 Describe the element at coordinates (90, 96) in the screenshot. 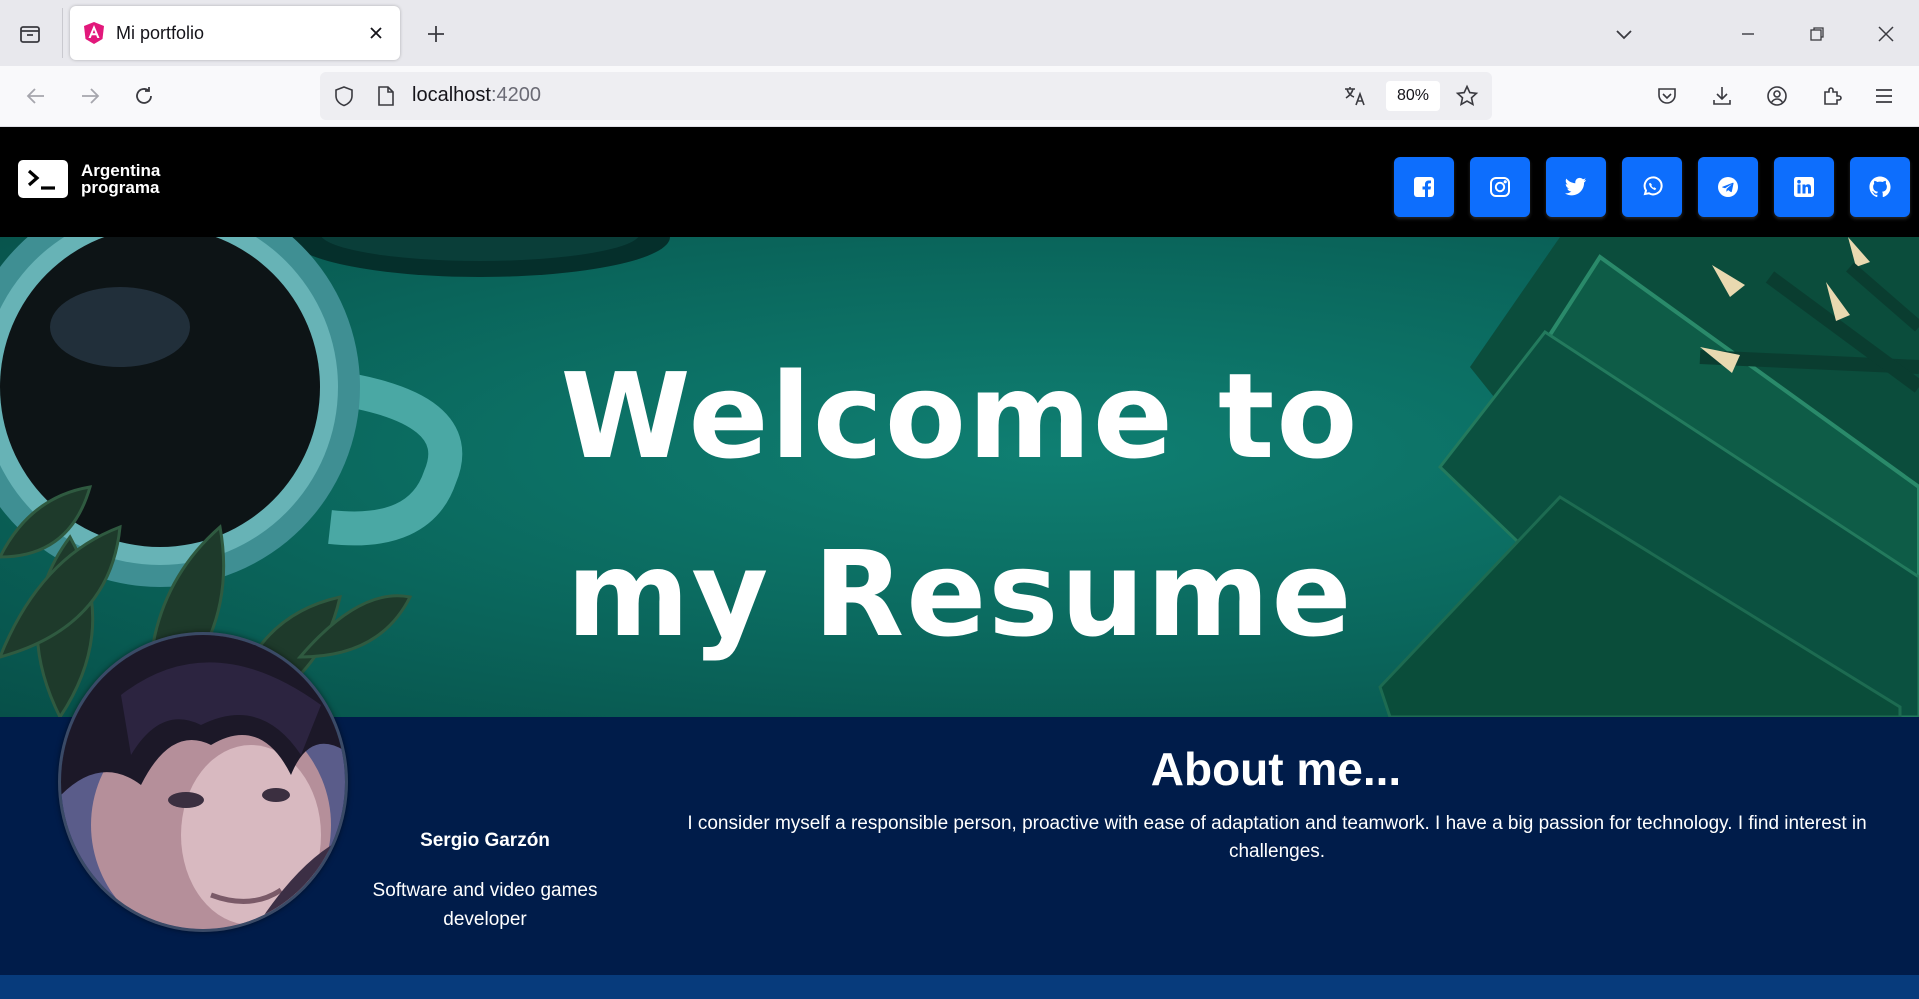

I see `forward-arrow-icon` at that location.